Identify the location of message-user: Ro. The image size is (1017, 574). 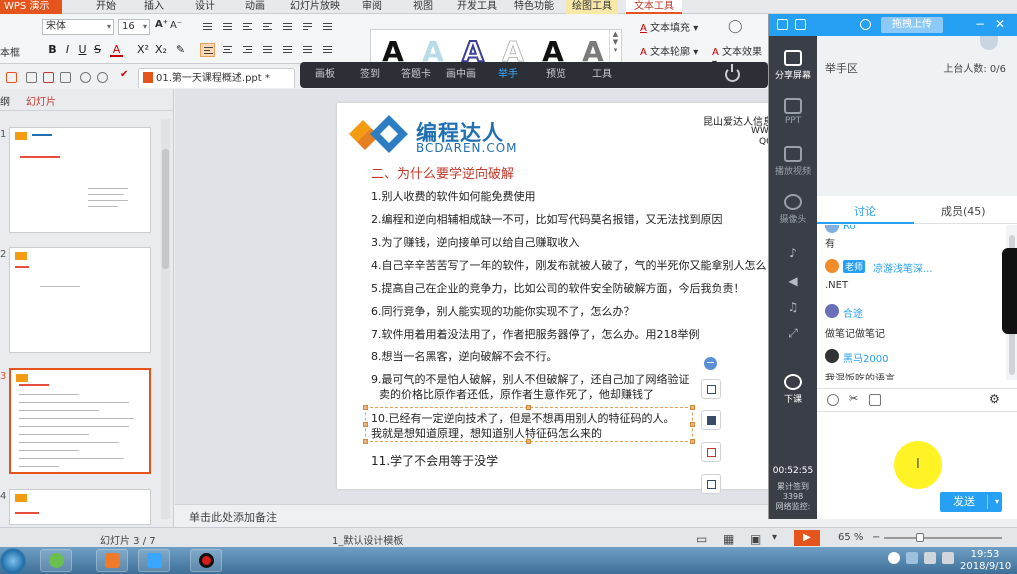
(849, 228).